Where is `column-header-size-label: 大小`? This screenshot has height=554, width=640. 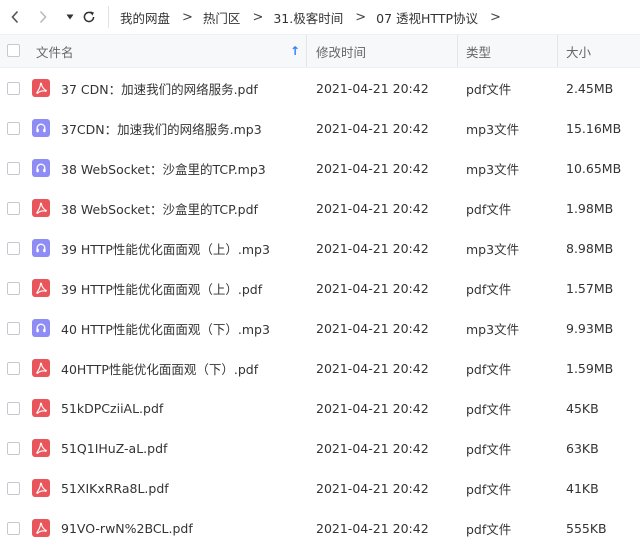 column-header-size-label: 大小 is located at coordinates (579, 52).